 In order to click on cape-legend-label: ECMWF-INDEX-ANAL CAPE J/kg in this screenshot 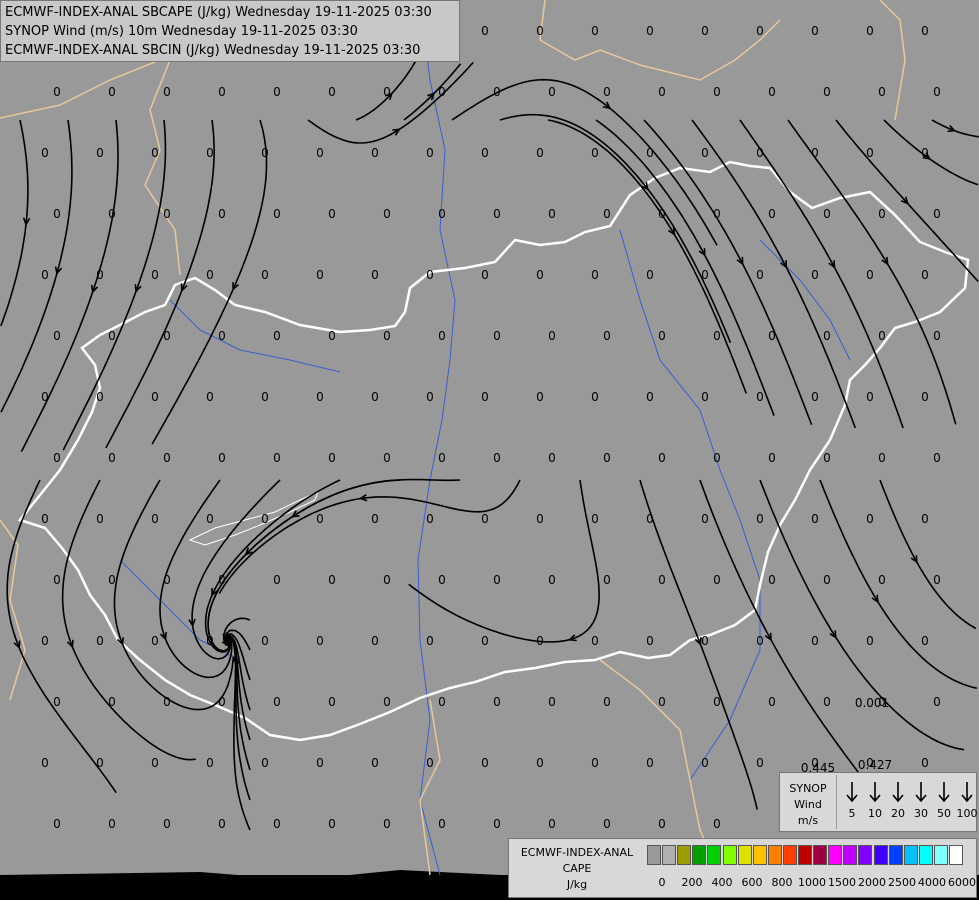, I will do `click(577, 868)`.